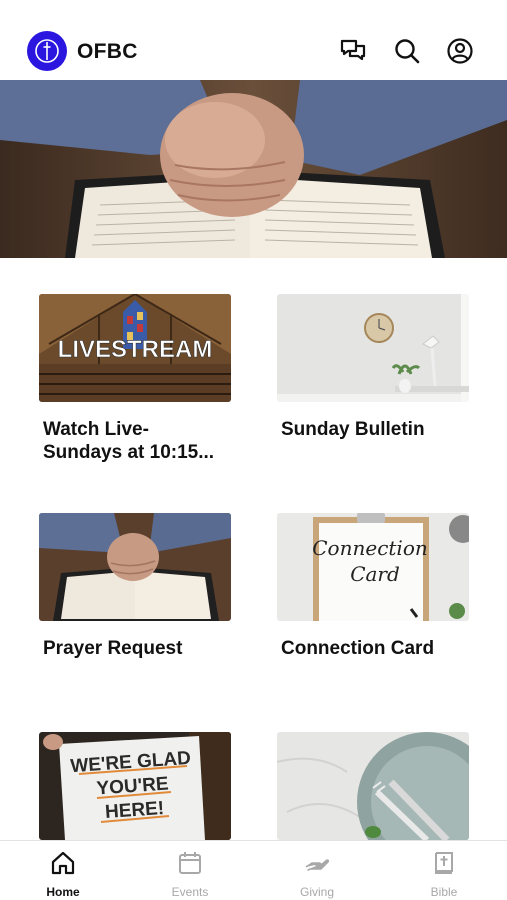 The width and height of the screenshot is (507, 900). What do you see at coordinates (190, 863) in the screenshot?
I see `calendar-icon` at bounding box center [190, 863].